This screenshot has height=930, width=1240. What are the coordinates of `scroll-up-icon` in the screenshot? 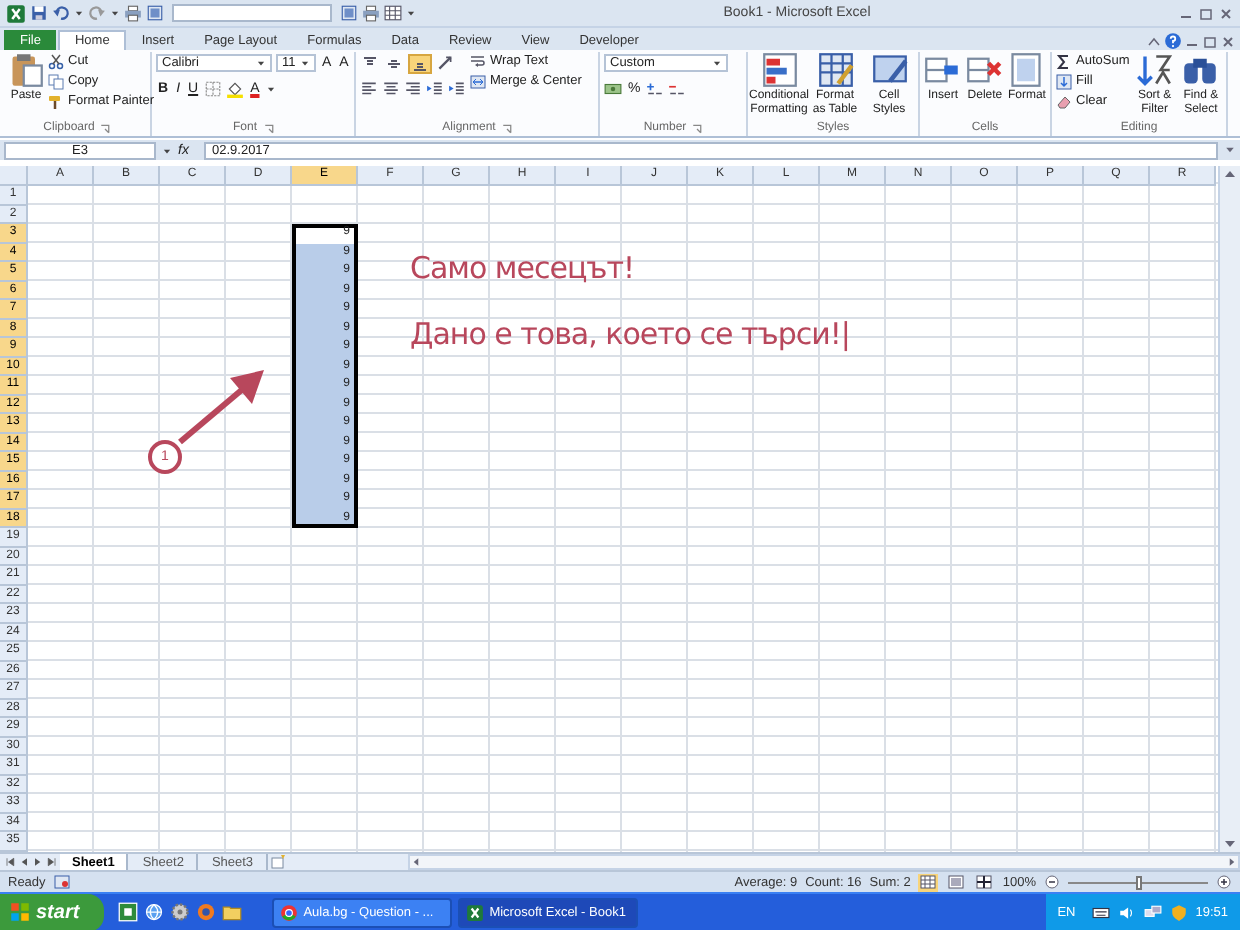 It's located at (1230, 174).